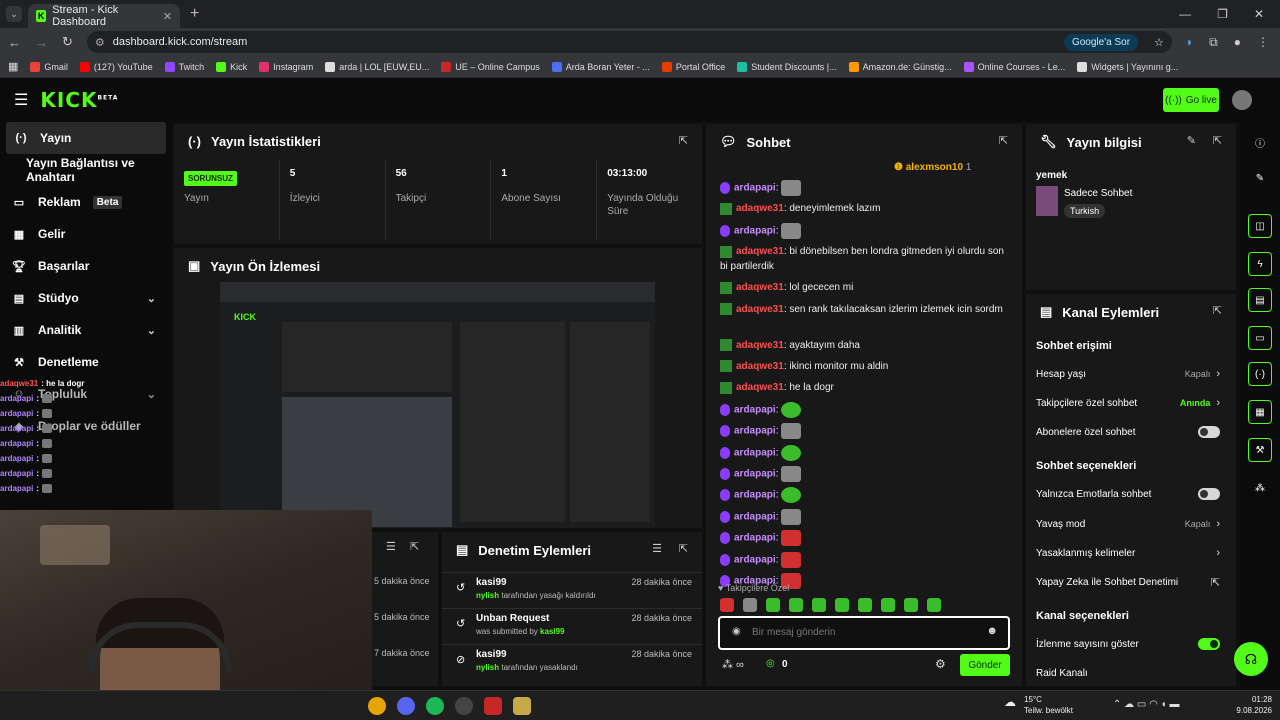  What do you see at coordinates (1189, 42) in the screenshot?
I see `extension-icon: ◗` at bounding box center [1189, 42].